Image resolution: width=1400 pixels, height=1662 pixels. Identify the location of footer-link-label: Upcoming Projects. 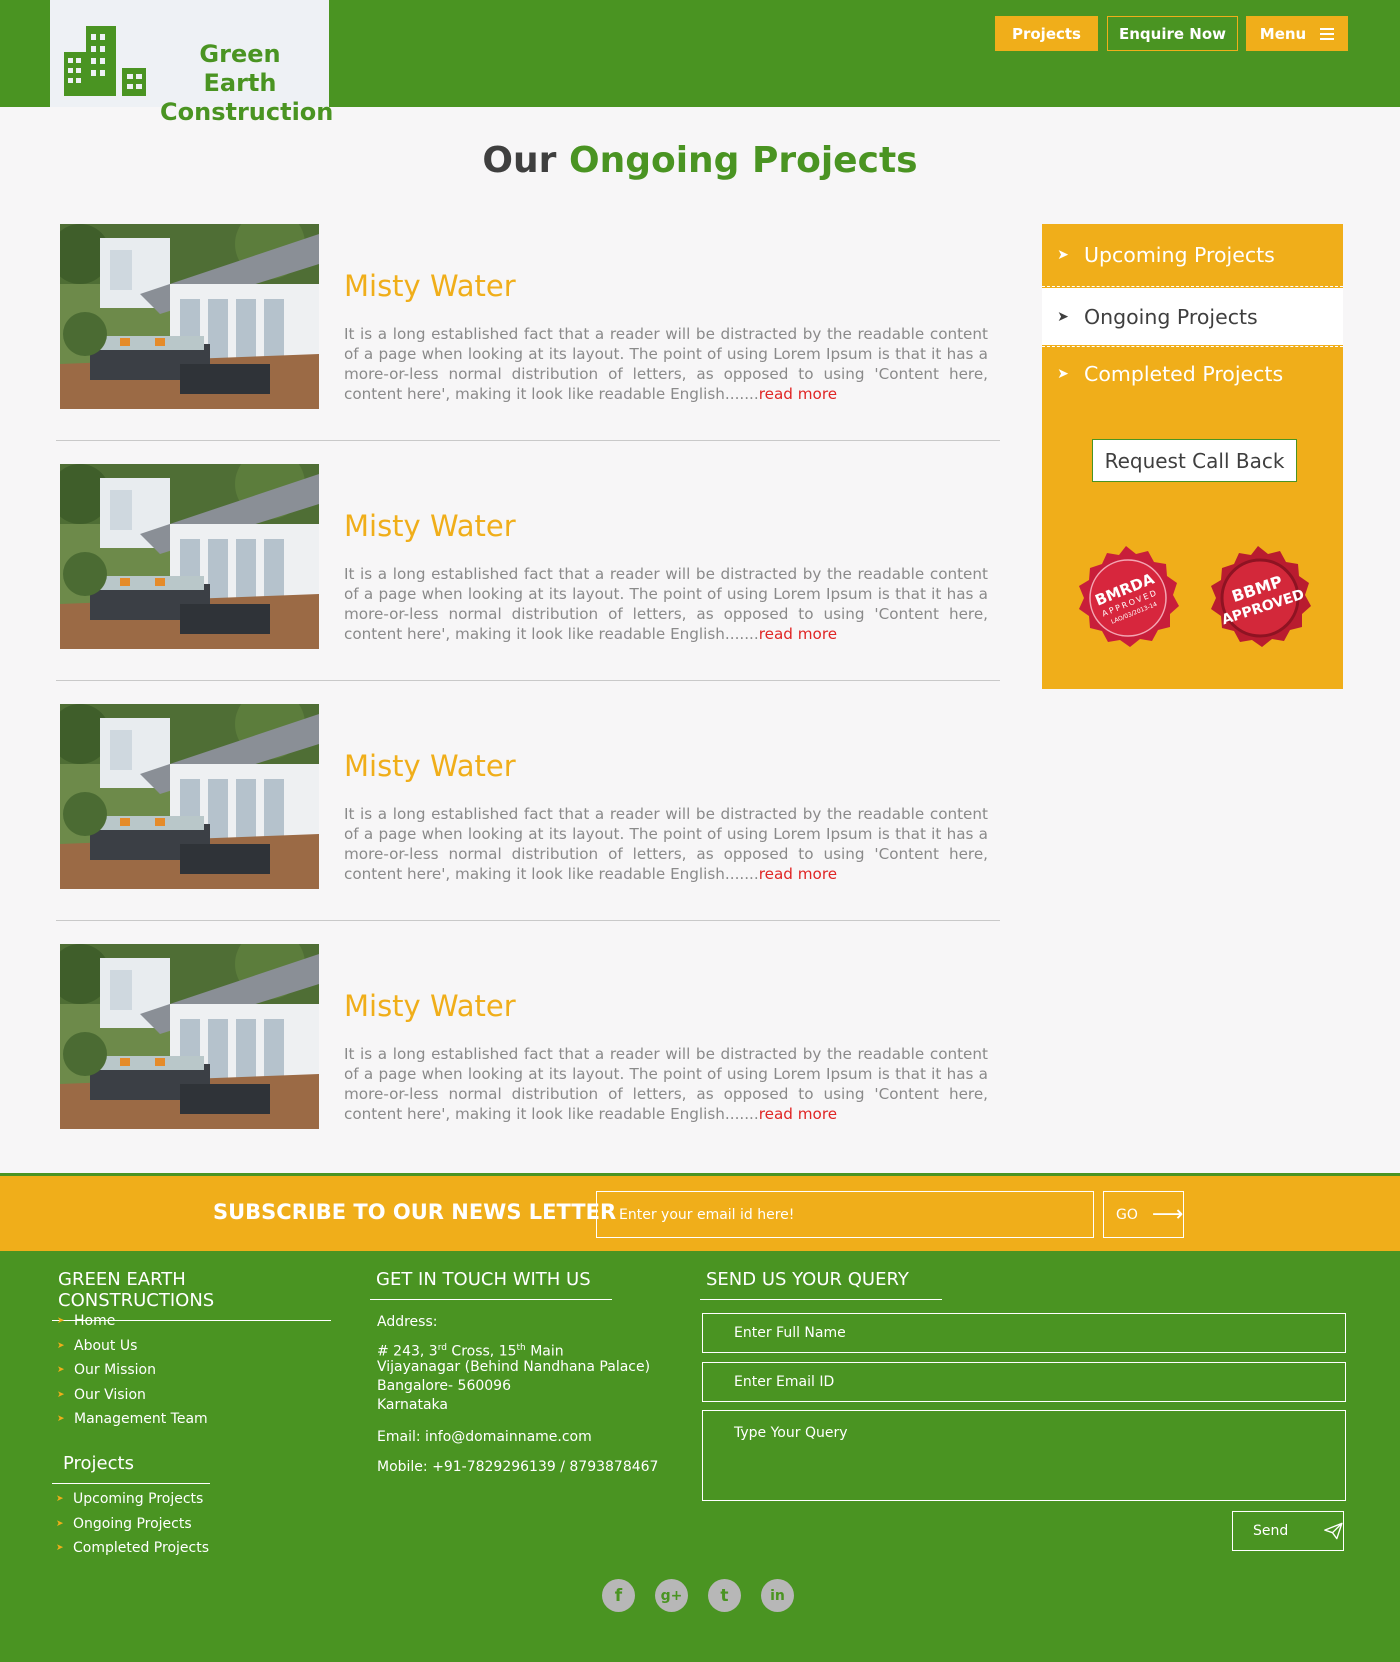
(138, 1499).